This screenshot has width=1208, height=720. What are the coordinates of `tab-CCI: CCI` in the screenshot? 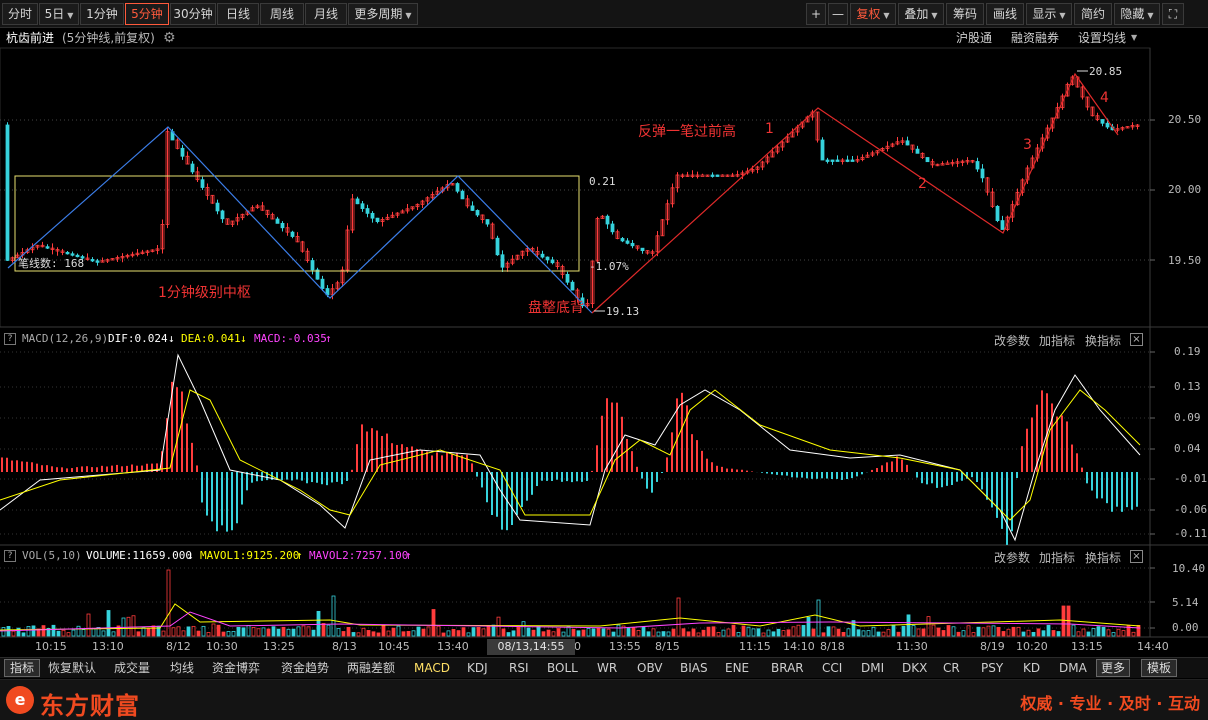 It's located at (832, 668).